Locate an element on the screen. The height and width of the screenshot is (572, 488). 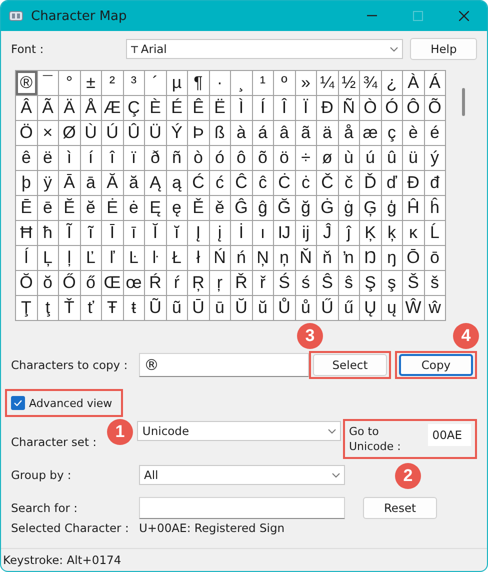
character-cell: ó is located at coordinates (220, 158).